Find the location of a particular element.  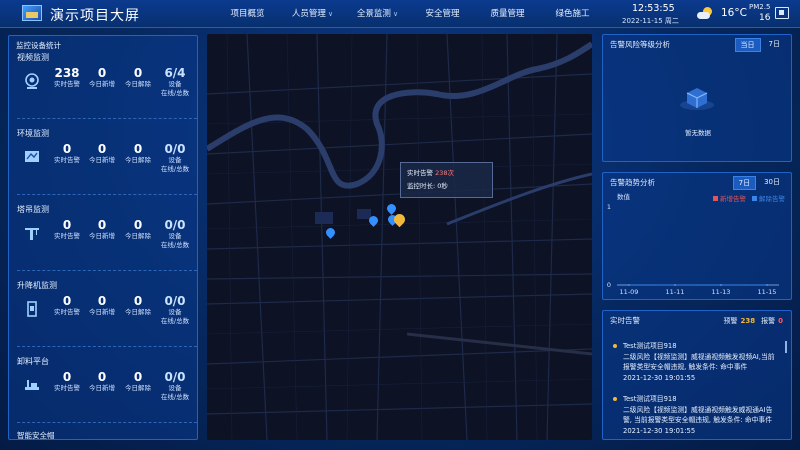

partly-cloudy-icon is located at coordinates (705, 14).